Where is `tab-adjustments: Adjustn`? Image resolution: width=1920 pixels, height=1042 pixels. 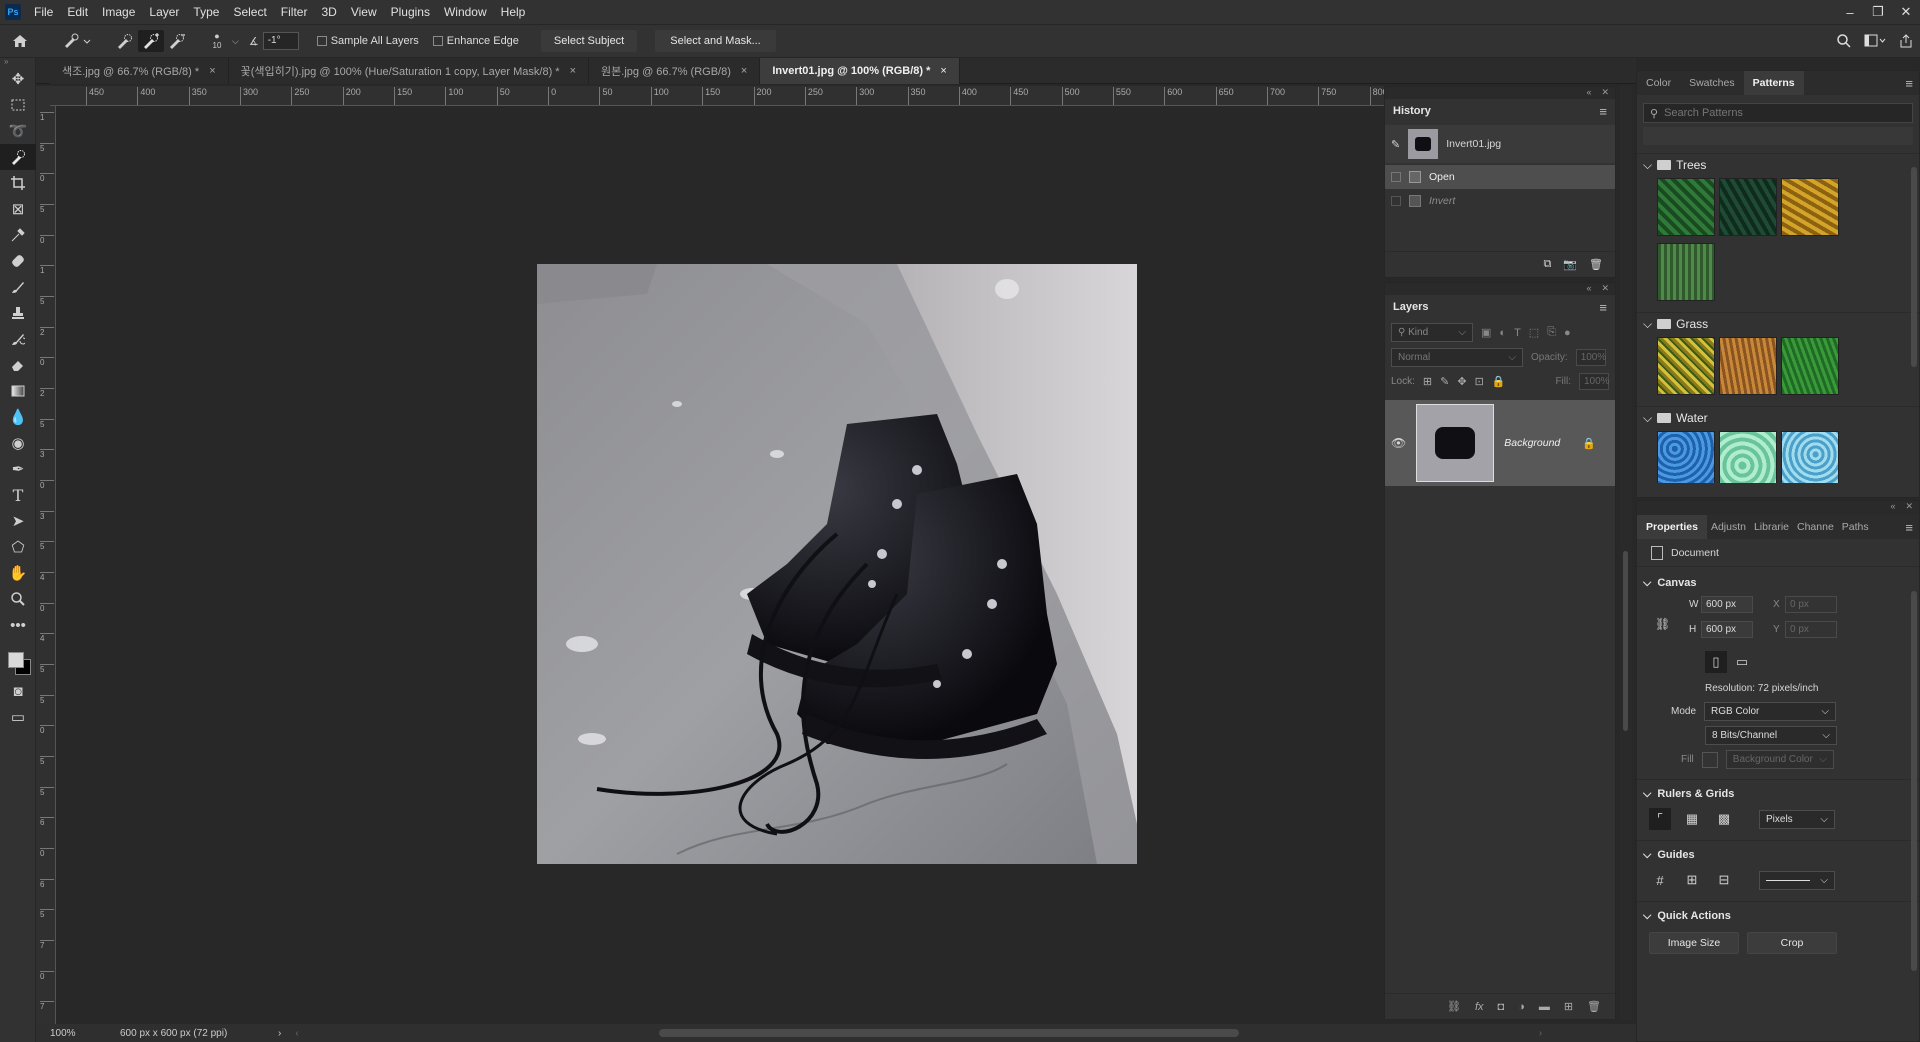
tab-adjustments: Adjustn is located at coordinates (1728, 527).